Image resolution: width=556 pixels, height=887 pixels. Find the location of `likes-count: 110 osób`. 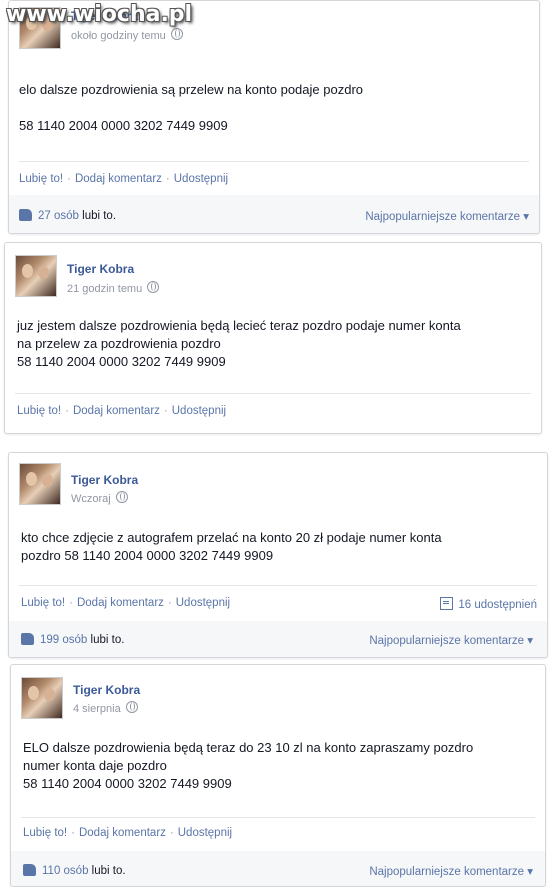

likes-count: 110 osób is located at coordinates (65, 871).